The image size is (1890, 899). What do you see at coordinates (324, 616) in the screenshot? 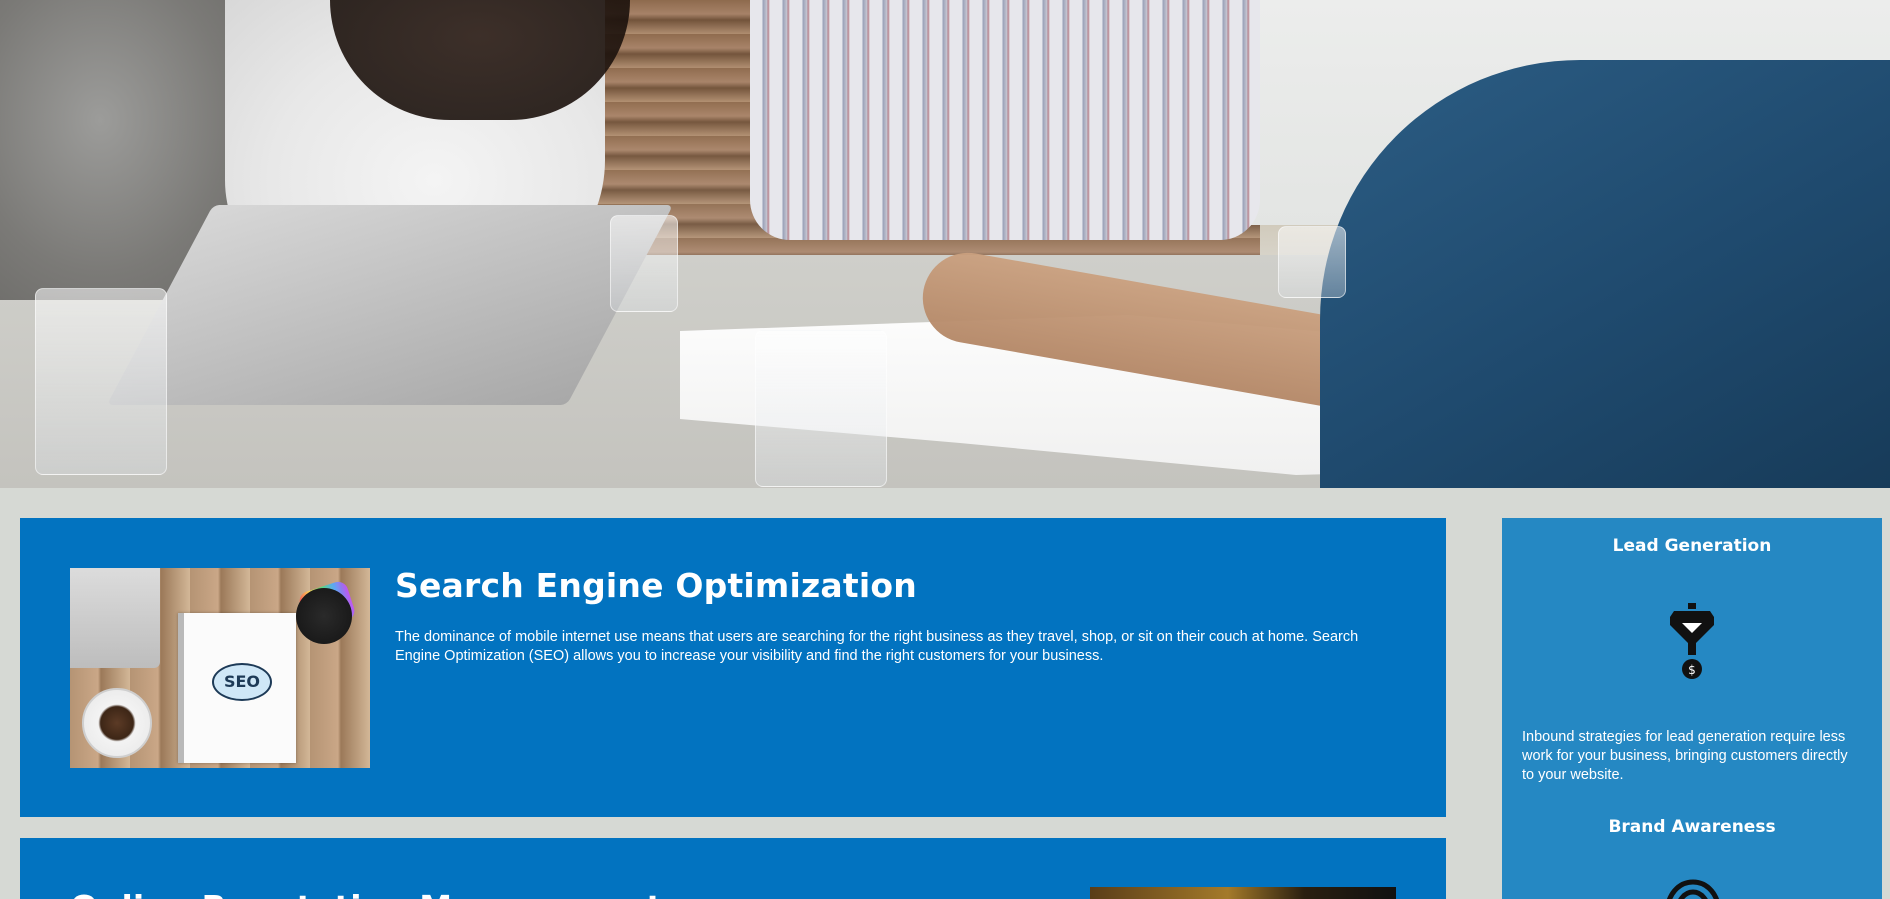
I see `seo-image-pencil-cup` at bounding box center [324, 616].